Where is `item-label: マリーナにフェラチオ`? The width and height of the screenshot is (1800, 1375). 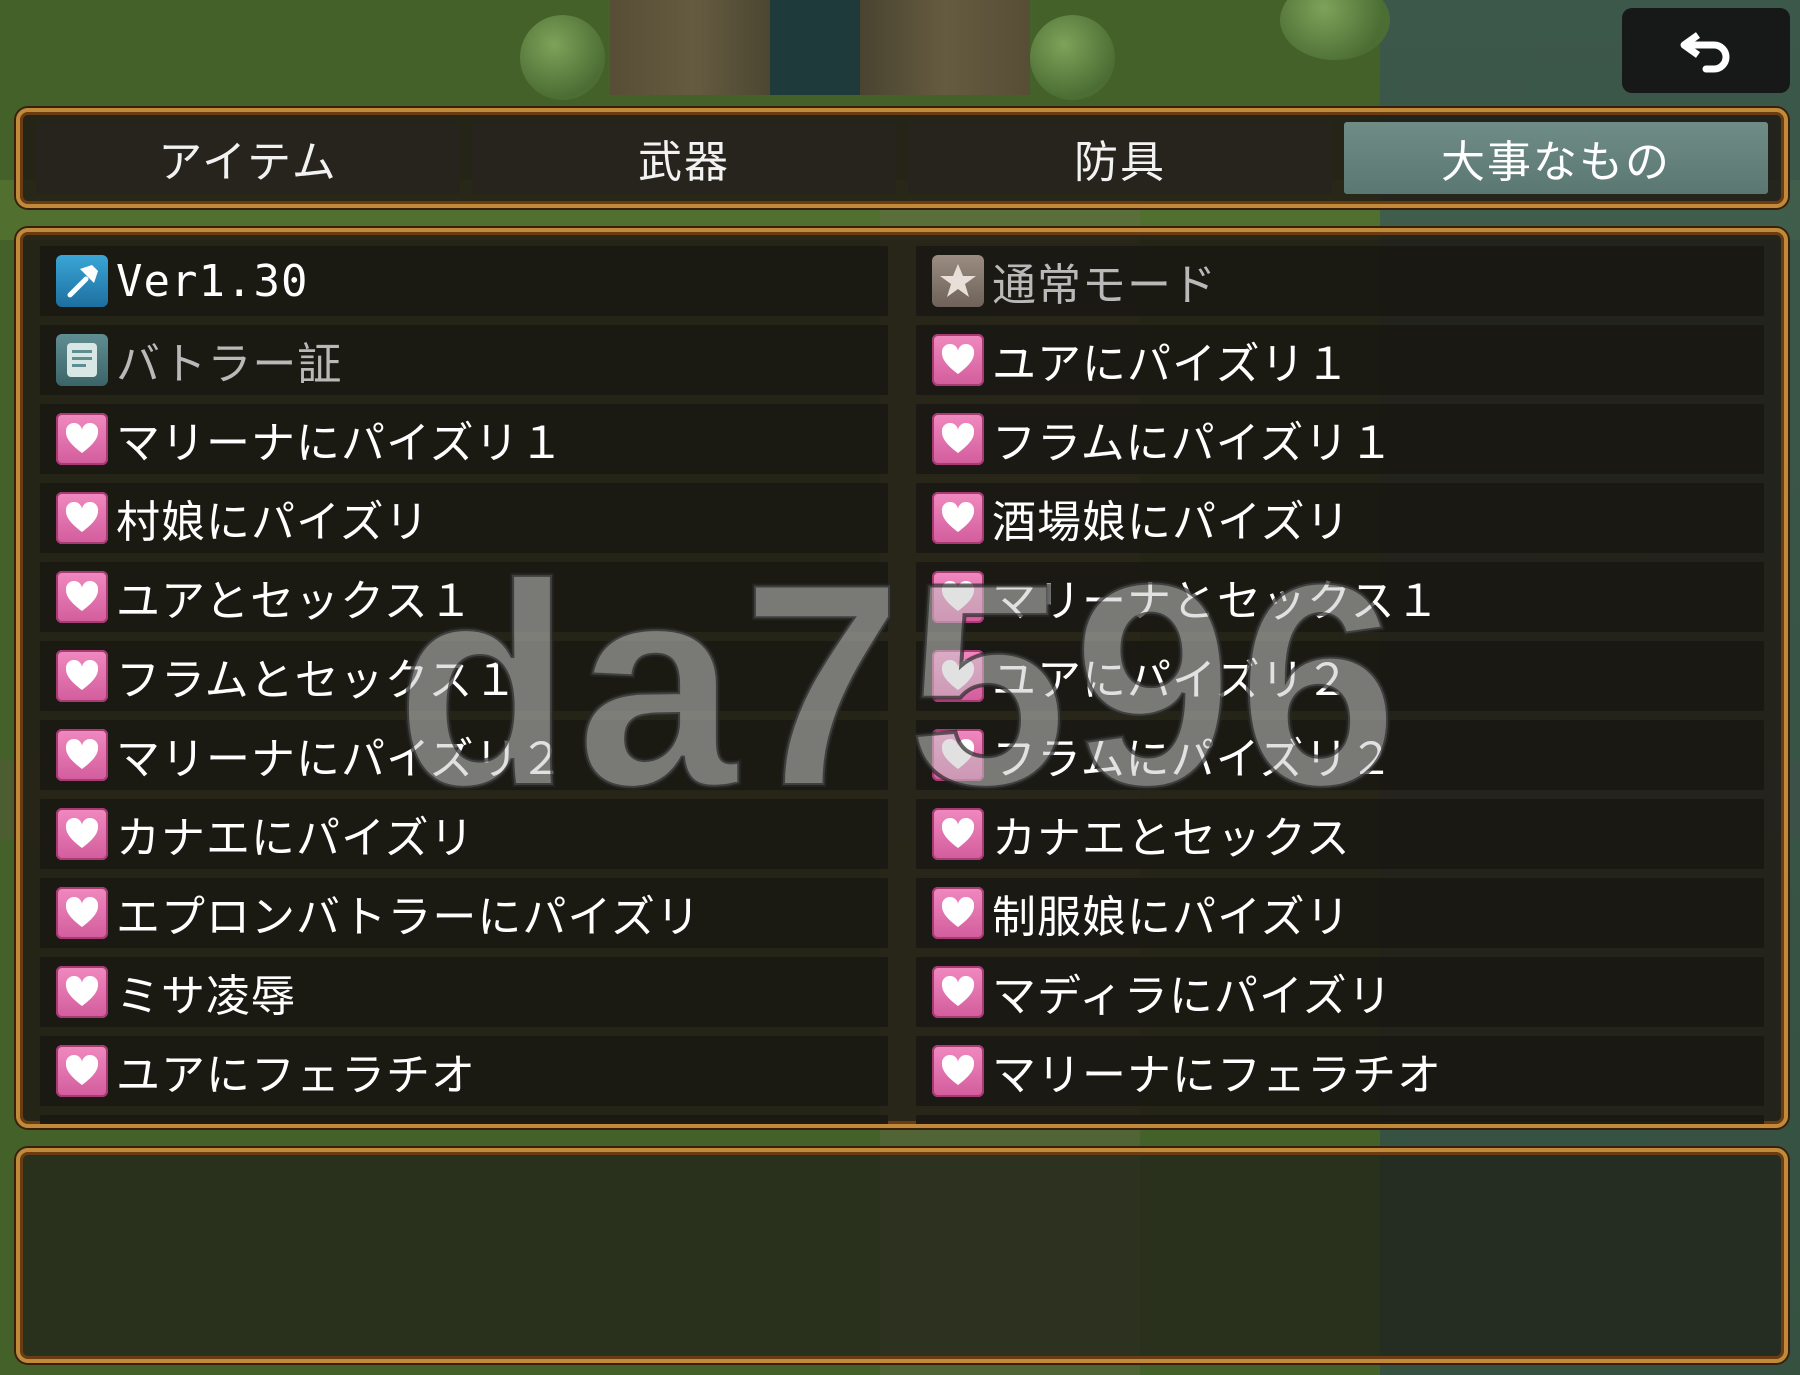
item-label: マリーナにフェラチオ is located at coordinates (1217, 1075).